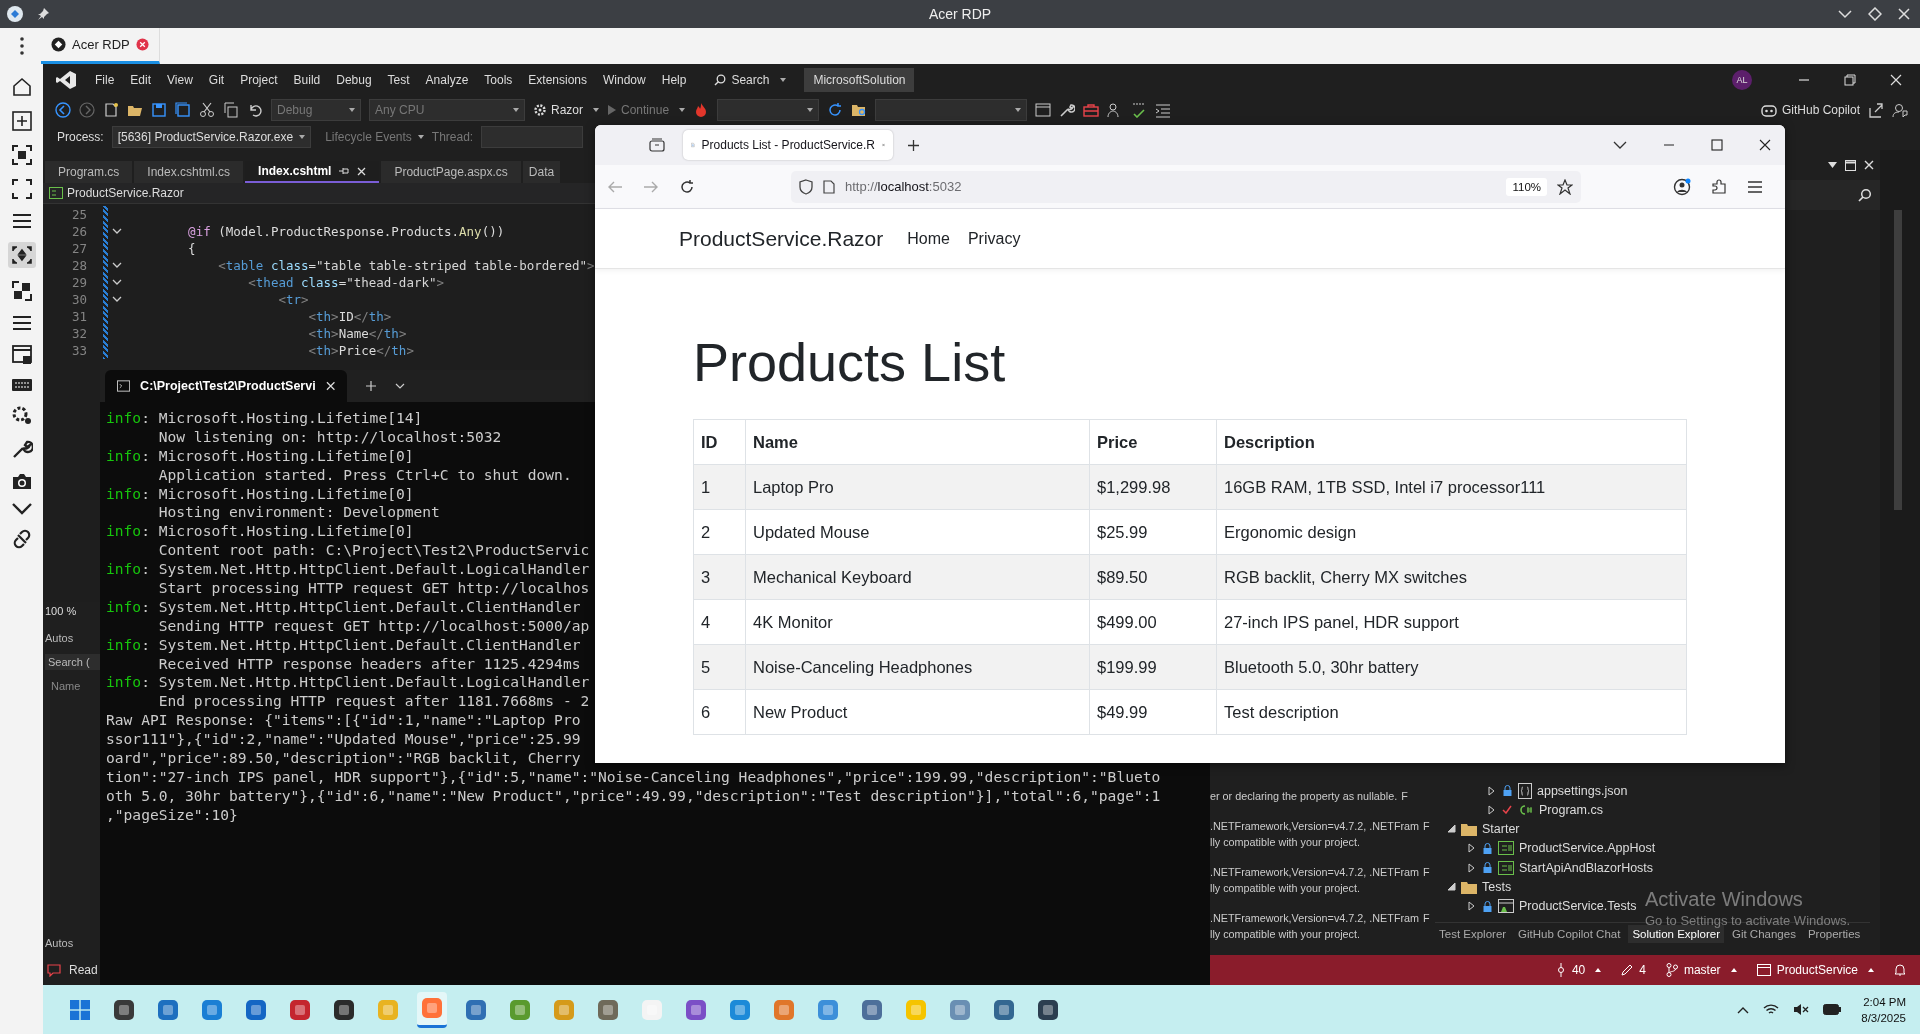 This screenshot has height=1034, width=1920. I want to click on address-bar: http://localhost:5032 110%, so click(1186, 186).